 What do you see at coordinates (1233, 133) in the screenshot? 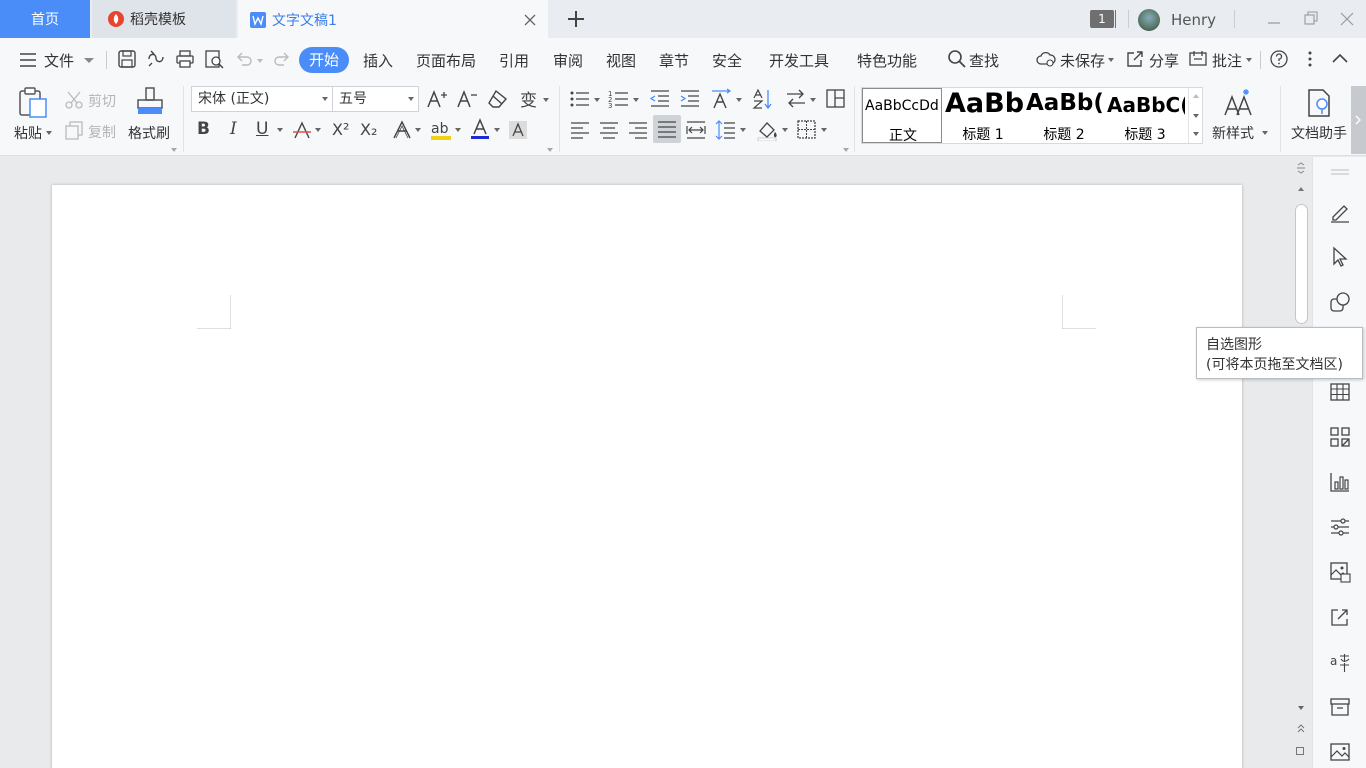
I see `new-style-label: 新样式` at bounding box center [1233, 133].